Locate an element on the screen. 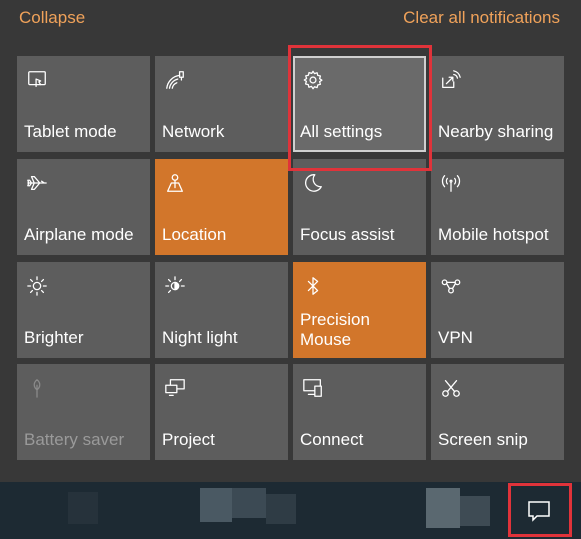 This screenshot has height=539, width=581. tile-label: Mobile hotspot is located at coordinates (493, 234).